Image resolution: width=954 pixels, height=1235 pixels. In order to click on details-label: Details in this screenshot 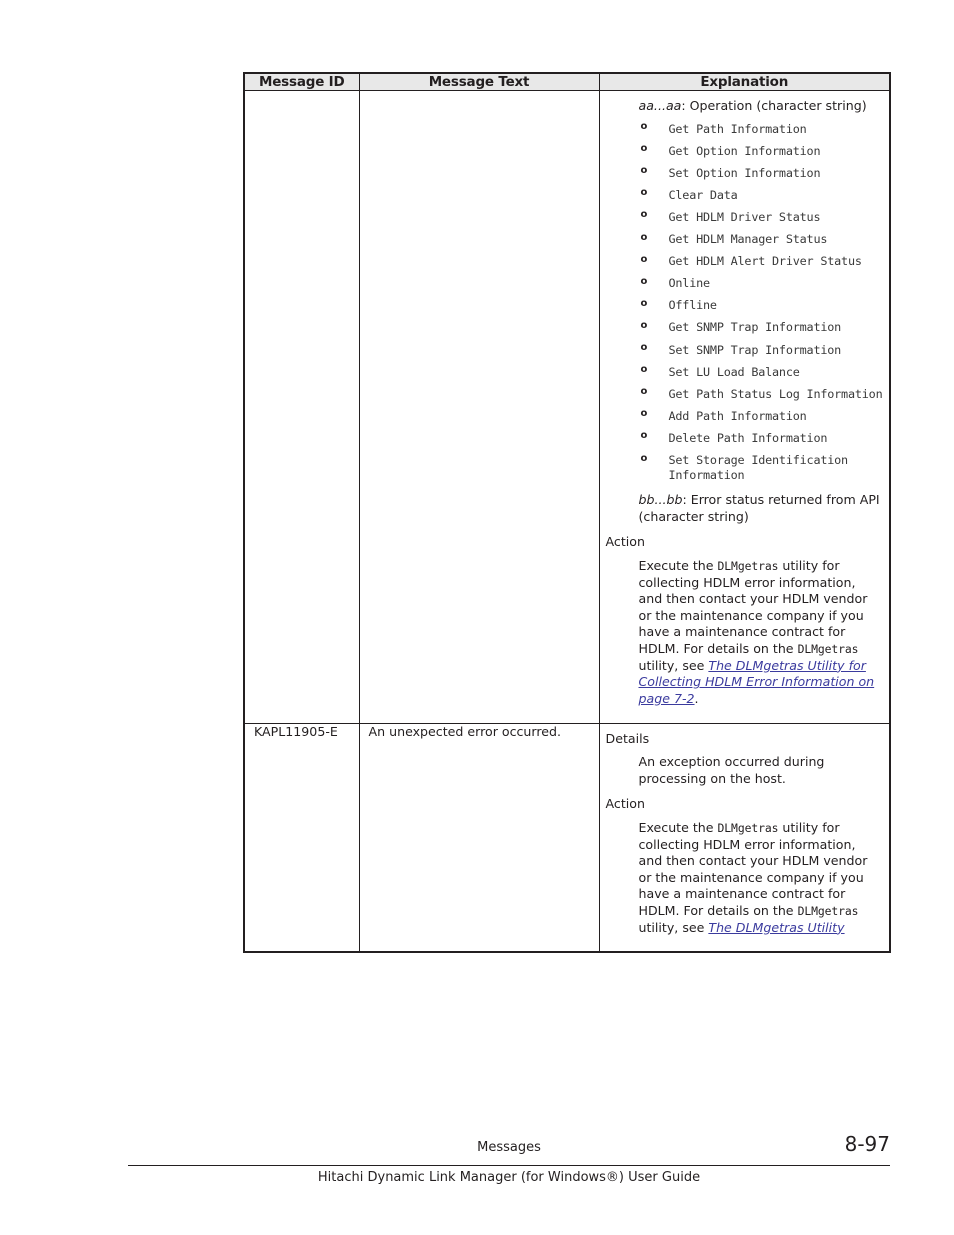, I will do `click(627, 738)`.